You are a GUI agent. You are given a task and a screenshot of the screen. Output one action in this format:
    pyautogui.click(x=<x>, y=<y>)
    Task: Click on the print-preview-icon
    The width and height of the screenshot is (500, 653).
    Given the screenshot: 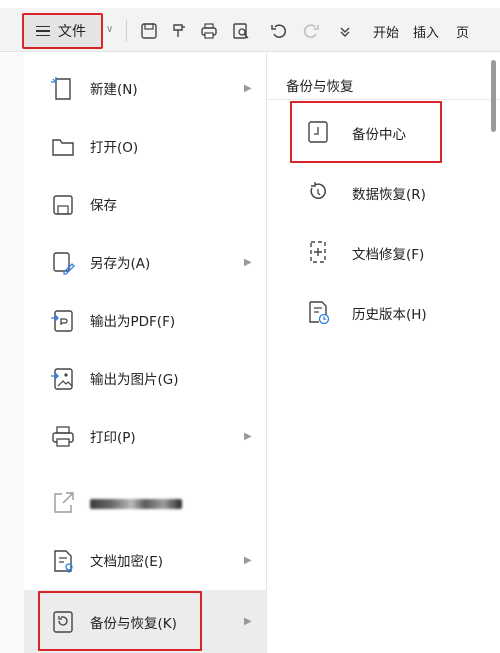 What is the action you would take?
    pyautogui.click(x=241, y=31)
    